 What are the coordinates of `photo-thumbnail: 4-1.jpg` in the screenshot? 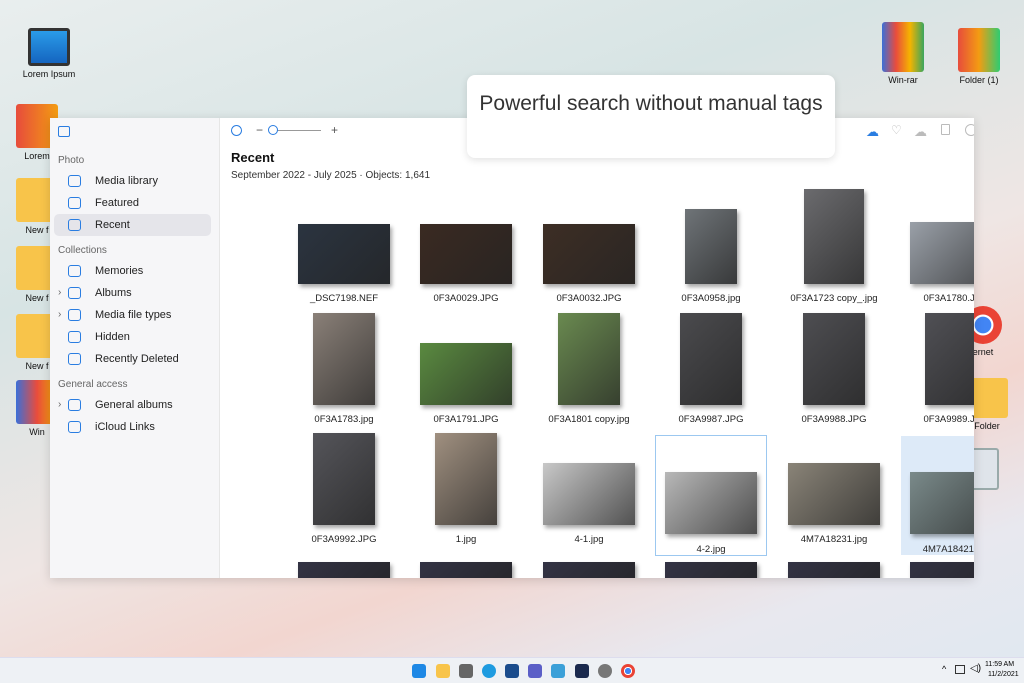 It's located at (589, 493).